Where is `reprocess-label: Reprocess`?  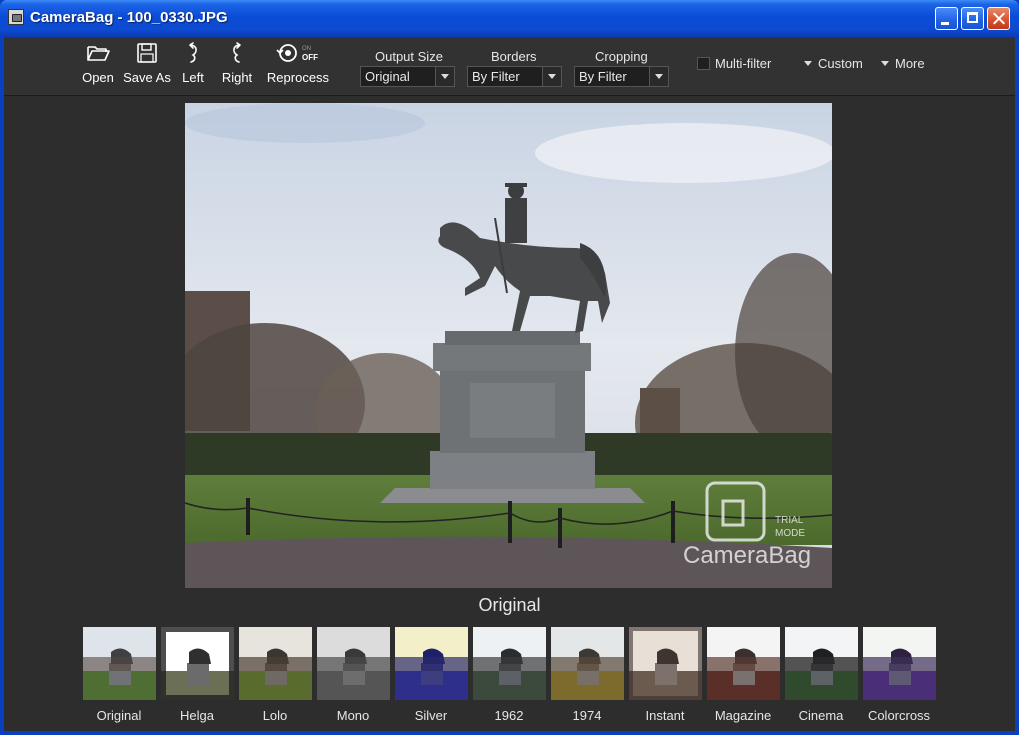 reprocess-label: Reprocess is located at coordinates (298, 77).